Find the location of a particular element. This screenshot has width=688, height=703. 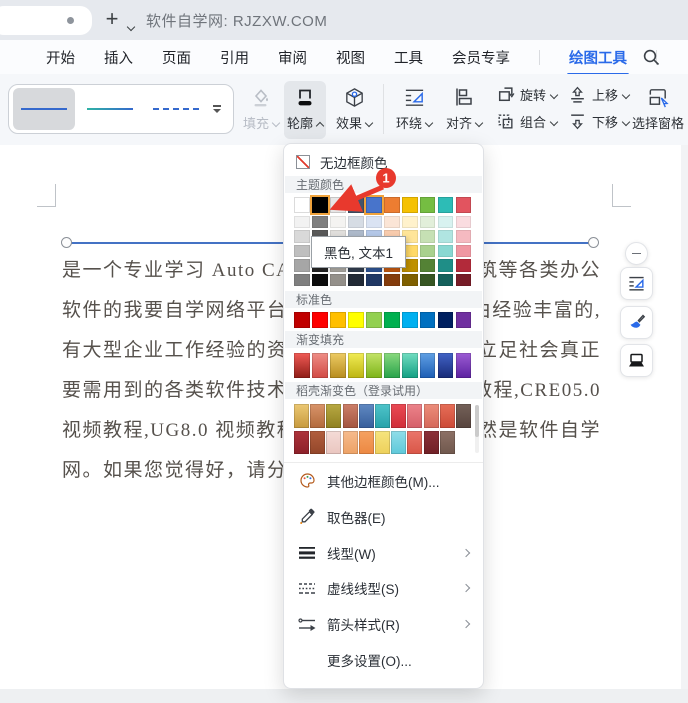

collapse-toolbar-button is located at coordinates (636, 253).